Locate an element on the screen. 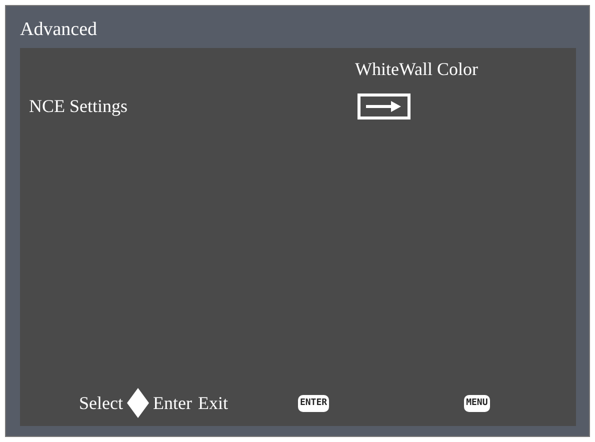  hint-text: Exit is located at coordinates (213, 403).